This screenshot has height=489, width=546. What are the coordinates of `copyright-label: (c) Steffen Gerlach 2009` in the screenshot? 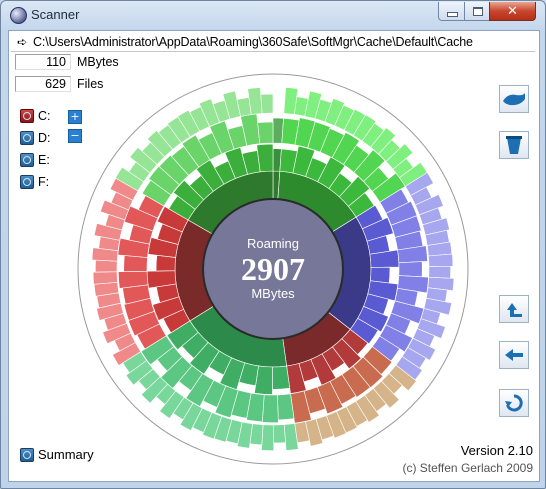 It's located at (467, 468).